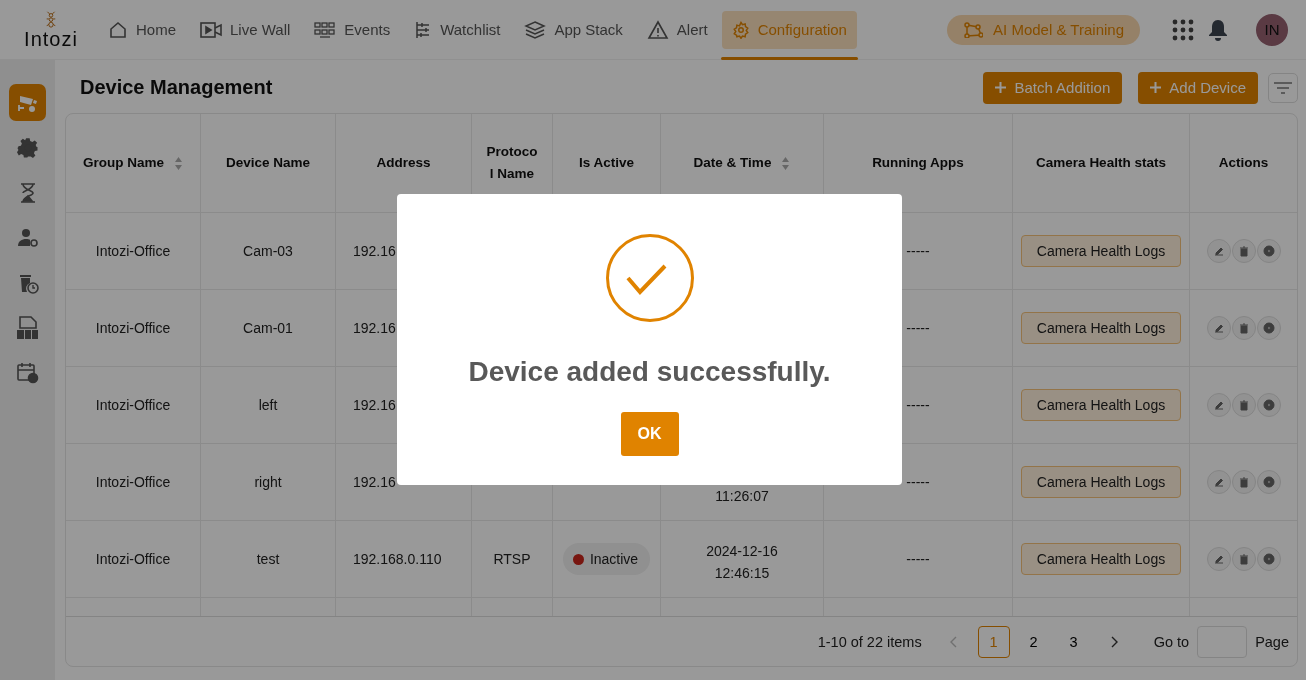  I want to click on chevron-right-icon, so click(1113, 641).